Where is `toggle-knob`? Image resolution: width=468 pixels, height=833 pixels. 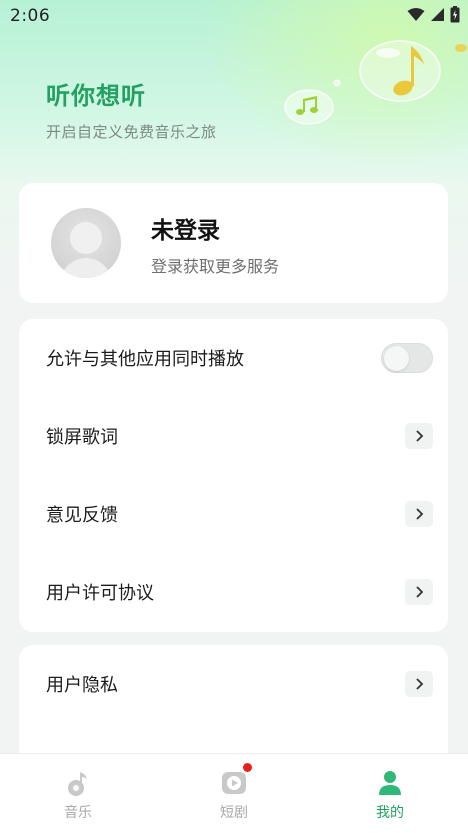 toggle-knob is located at coordinates (396, 358).